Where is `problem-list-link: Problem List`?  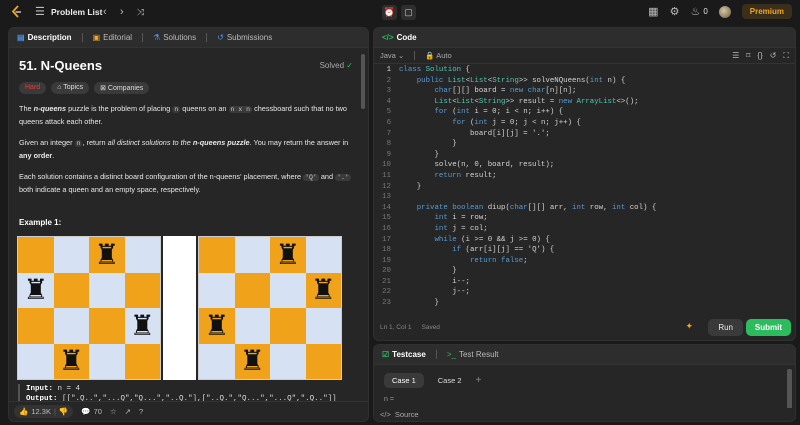
problem-list-link: Problem List is located at coordinates (76, 12).